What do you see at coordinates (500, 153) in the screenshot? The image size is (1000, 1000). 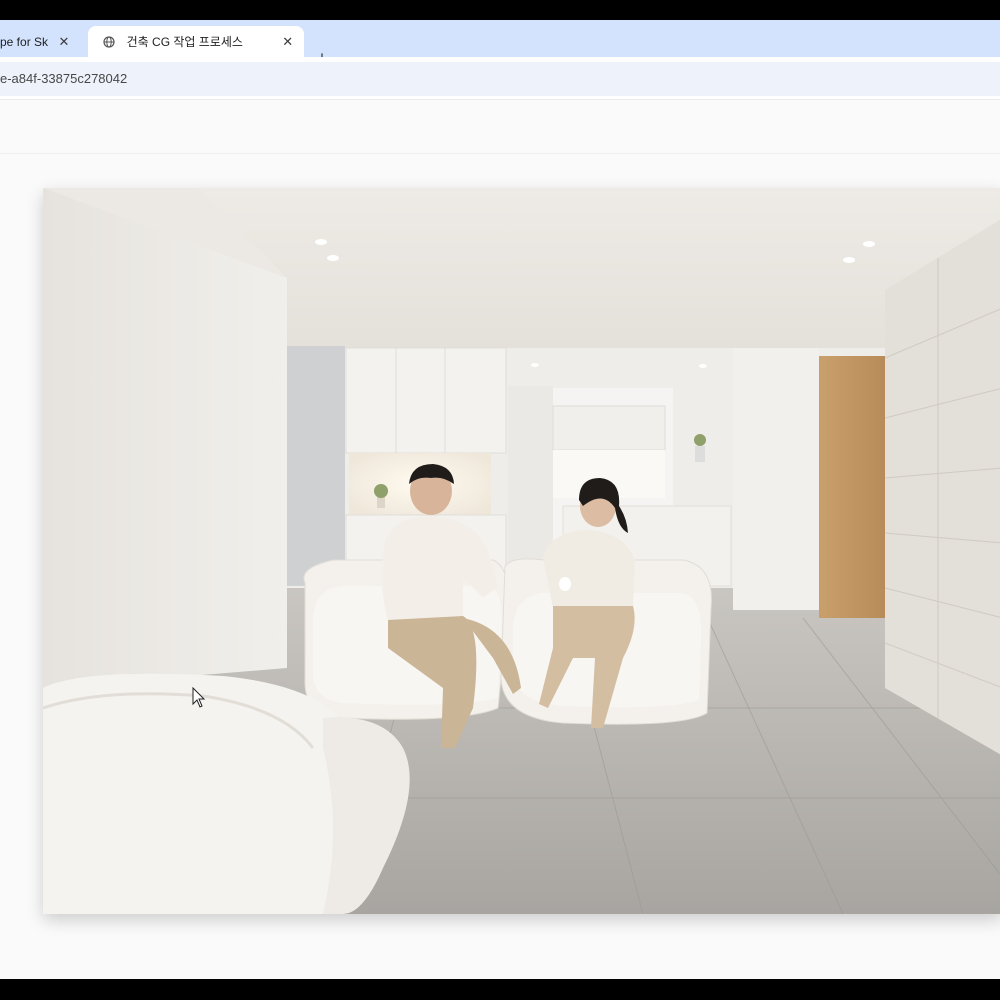 I see `divider` at bounding box center [500, 153].